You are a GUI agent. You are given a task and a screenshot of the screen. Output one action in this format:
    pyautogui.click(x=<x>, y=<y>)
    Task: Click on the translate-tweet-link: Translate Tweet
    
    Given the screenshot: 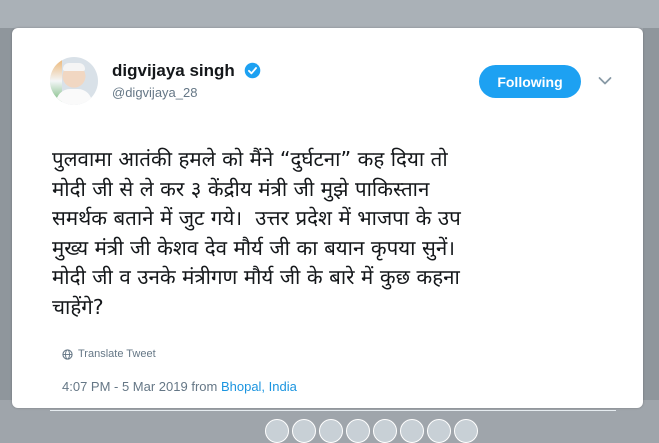 What is the action you would take?
    pyautogui.click(x=109, y=354)
    